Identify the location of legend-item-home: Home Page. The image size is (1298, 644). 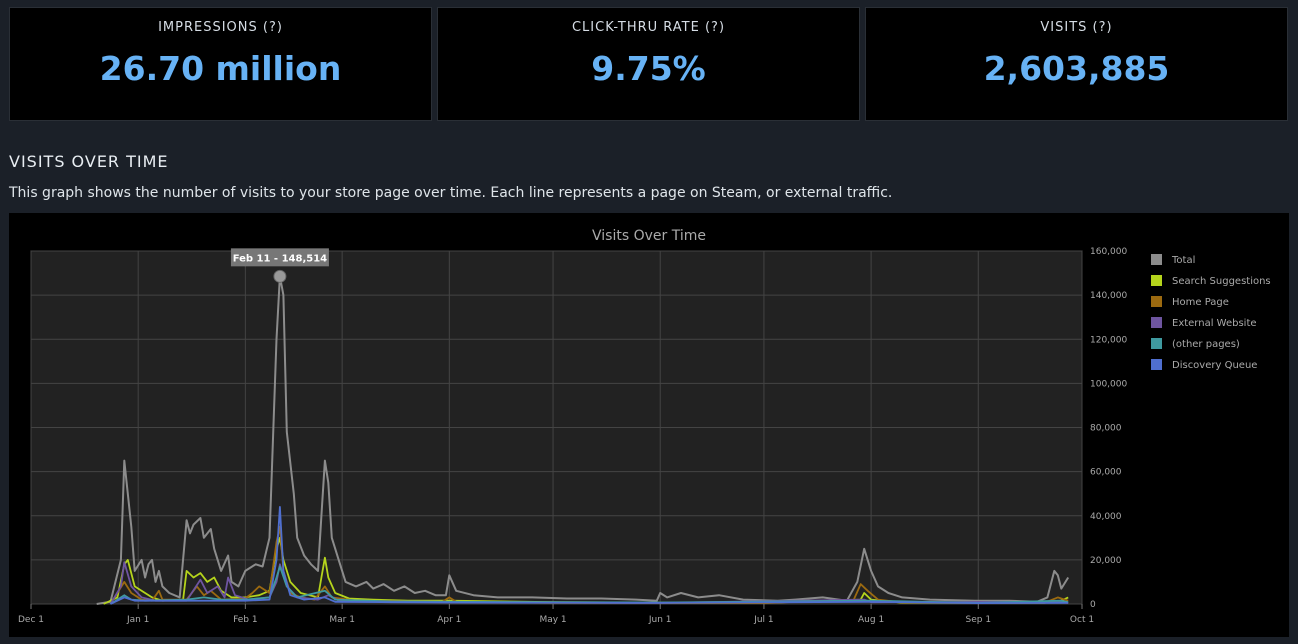
(1190, 302).